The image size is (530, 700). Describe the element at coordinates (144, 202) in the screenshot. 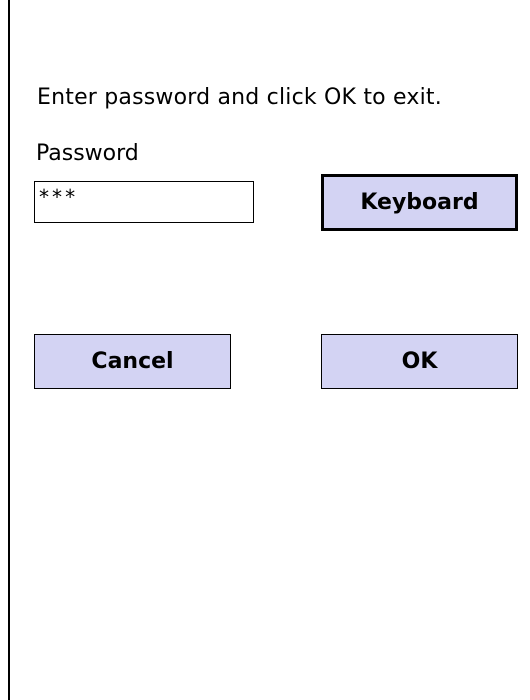

I see `password-field: ***` at that location.